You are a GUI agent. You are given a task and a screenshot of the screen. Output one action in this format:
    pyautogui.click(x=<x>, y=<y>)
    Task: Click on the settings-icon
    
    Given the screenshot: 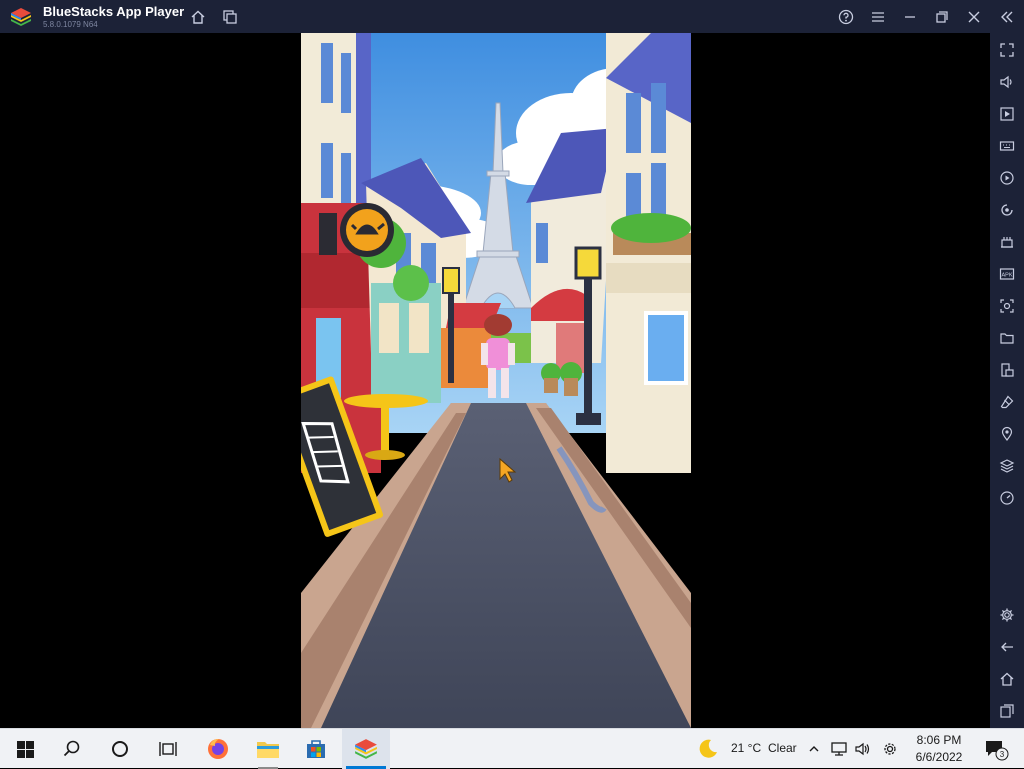 What is the action you would take?
    pyautogui.click(x=1007, y=615)
    